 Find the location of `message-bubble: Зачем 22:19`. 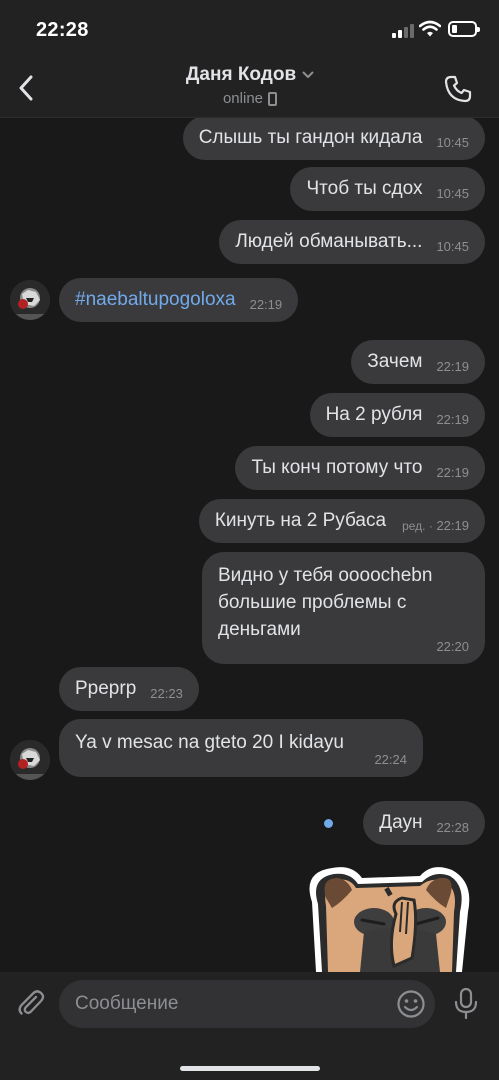

message-bubble: Зачем 22:19 is located at coordinates (418, 362).